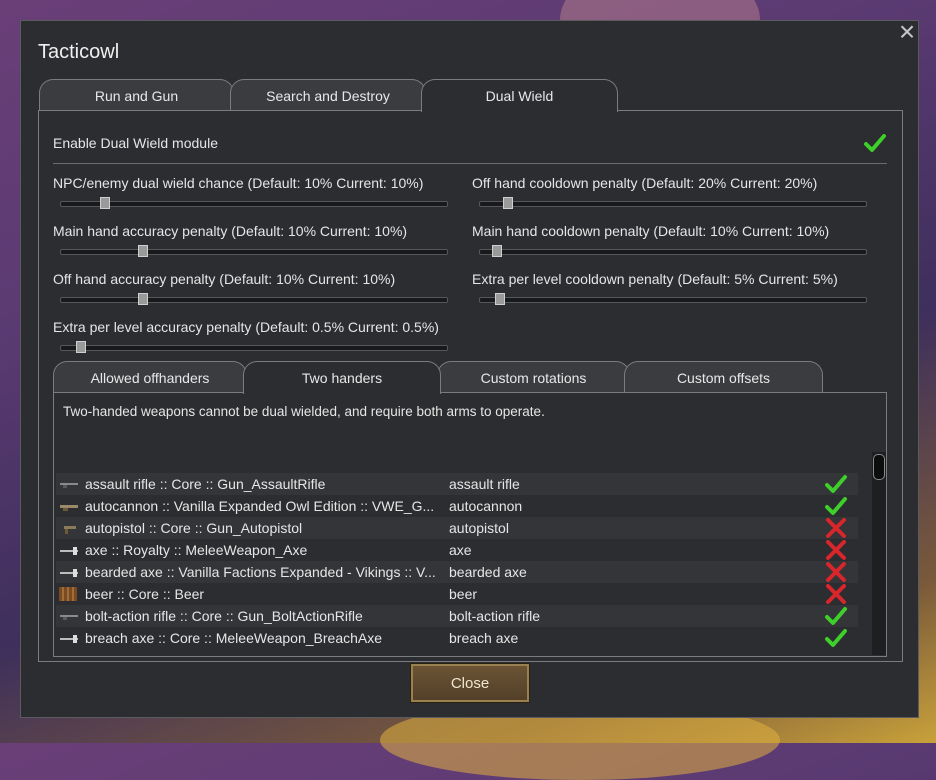  I want to click on weapon-def-name: beer :: Core :: Beer, so click(145, 594).